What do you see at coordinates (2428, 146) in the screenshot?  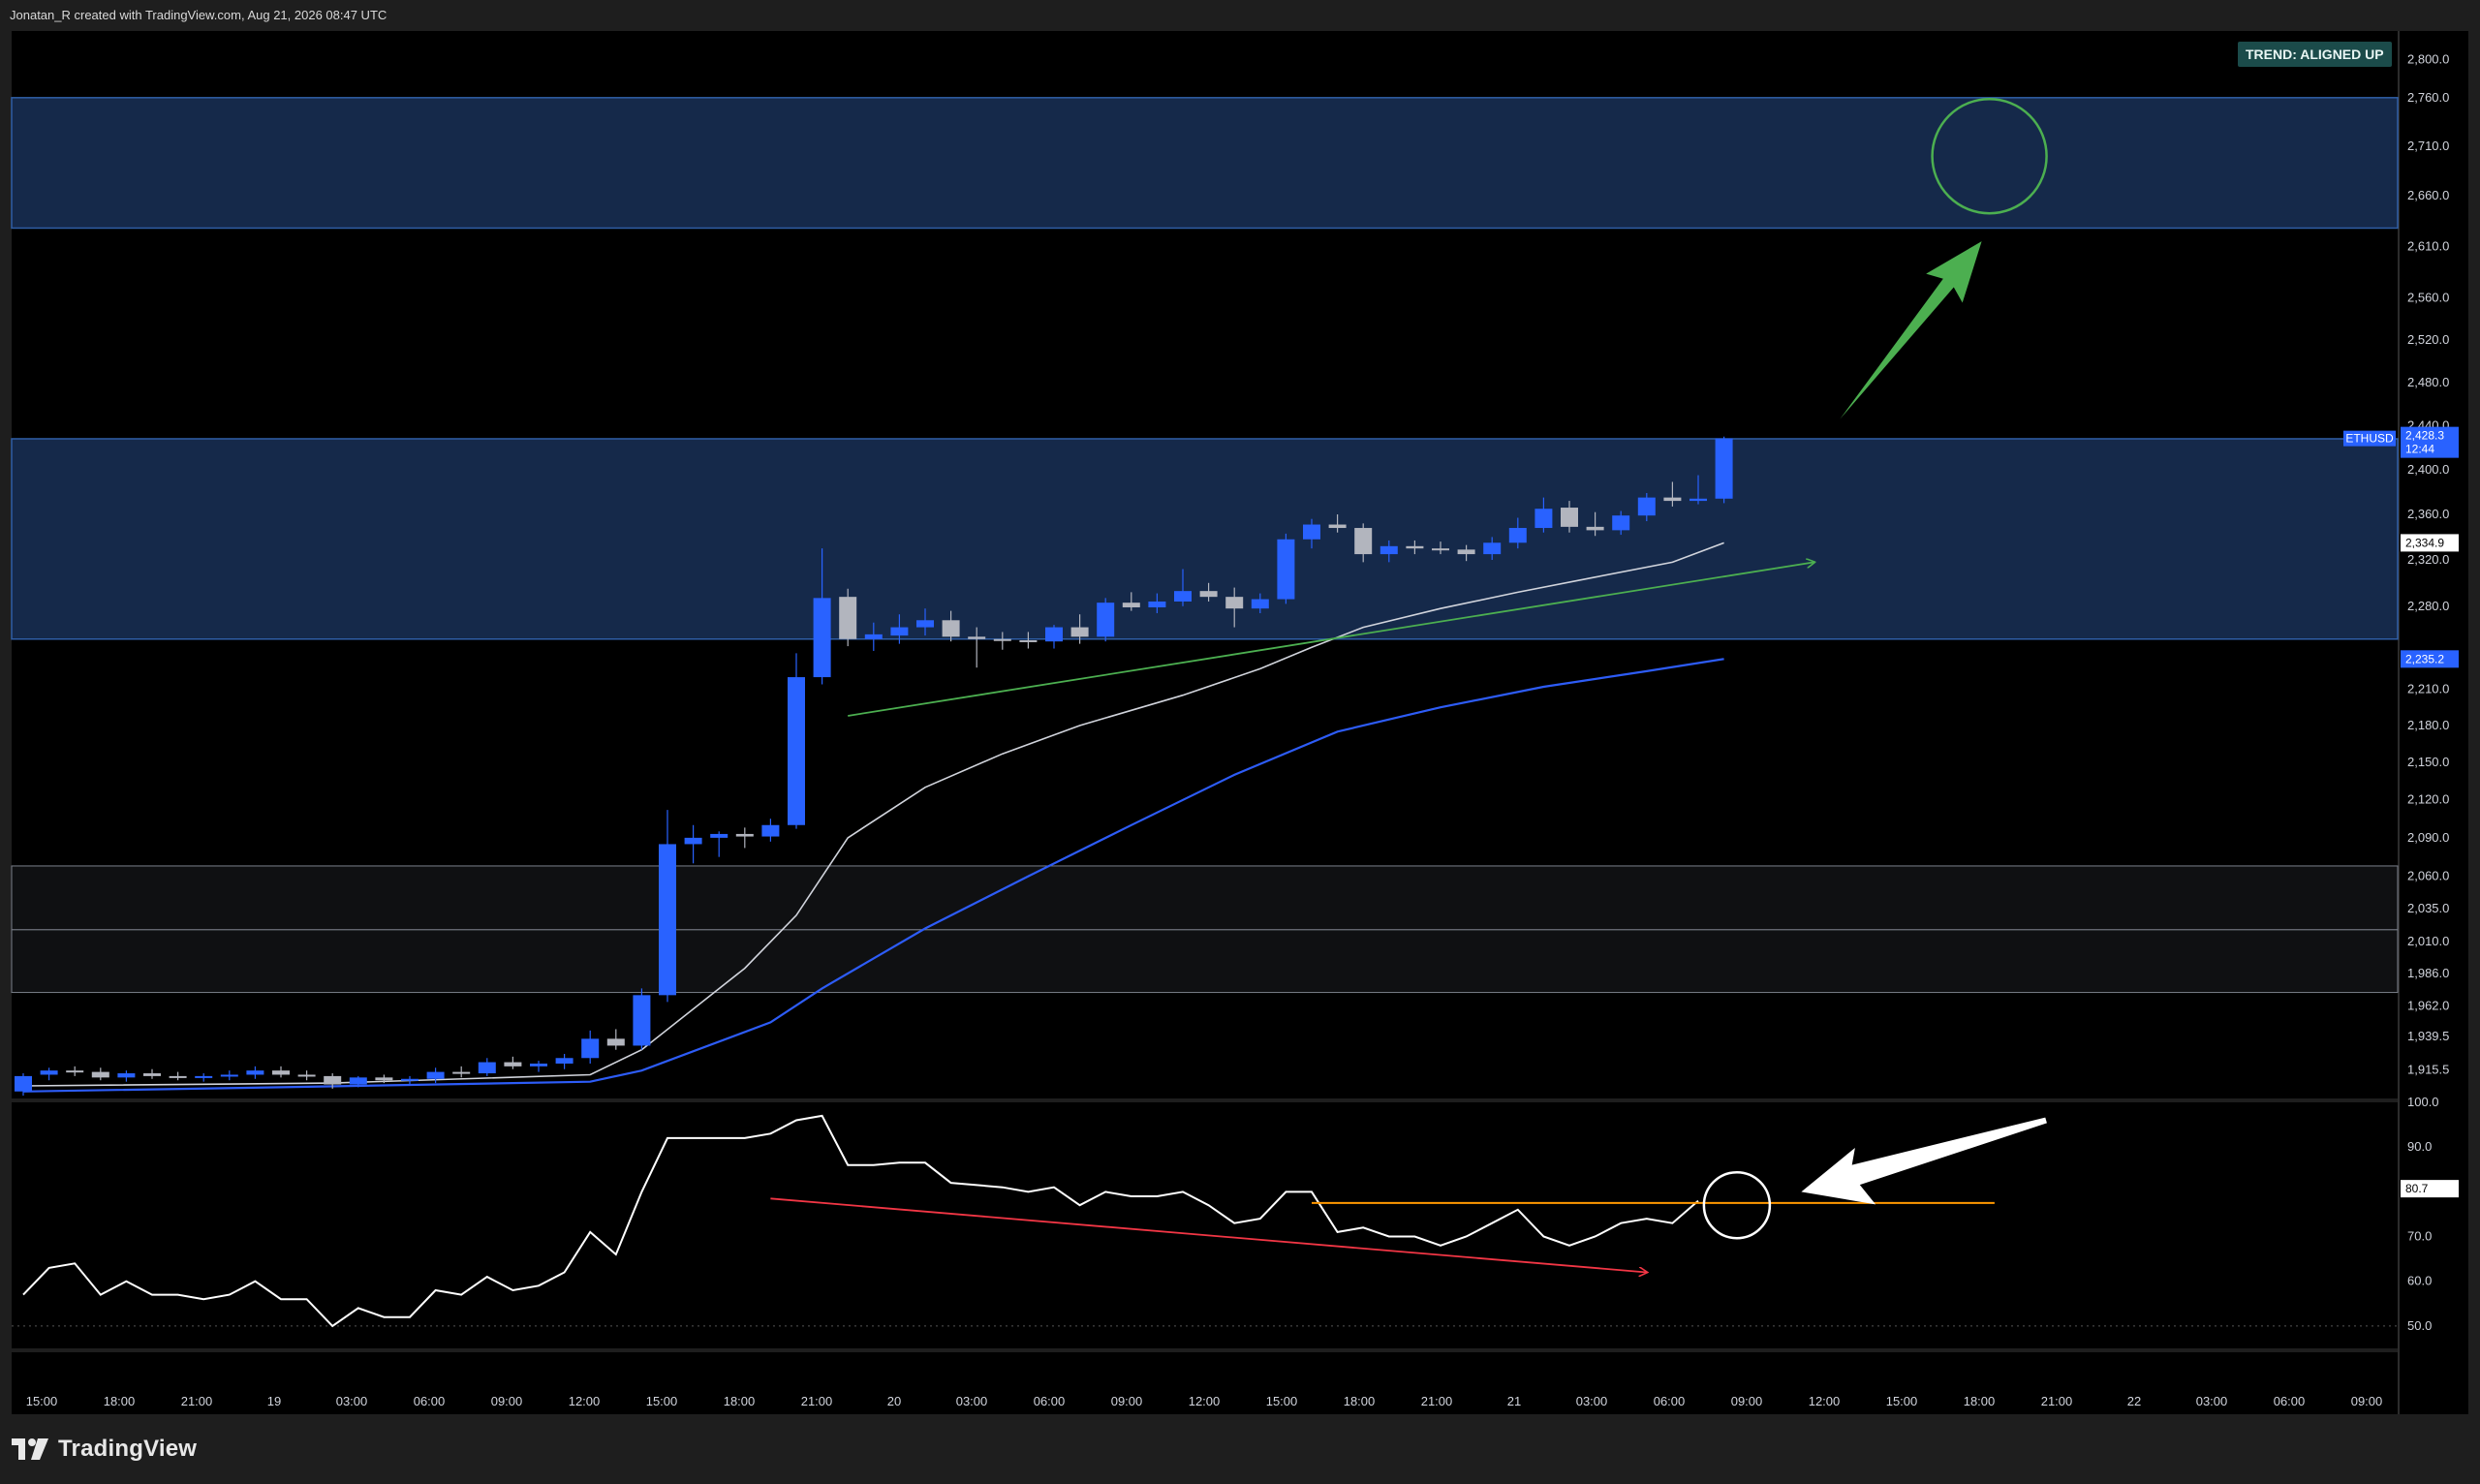 I see `price-tick-label: 2,710.0` at bounding box center [2428, 146].